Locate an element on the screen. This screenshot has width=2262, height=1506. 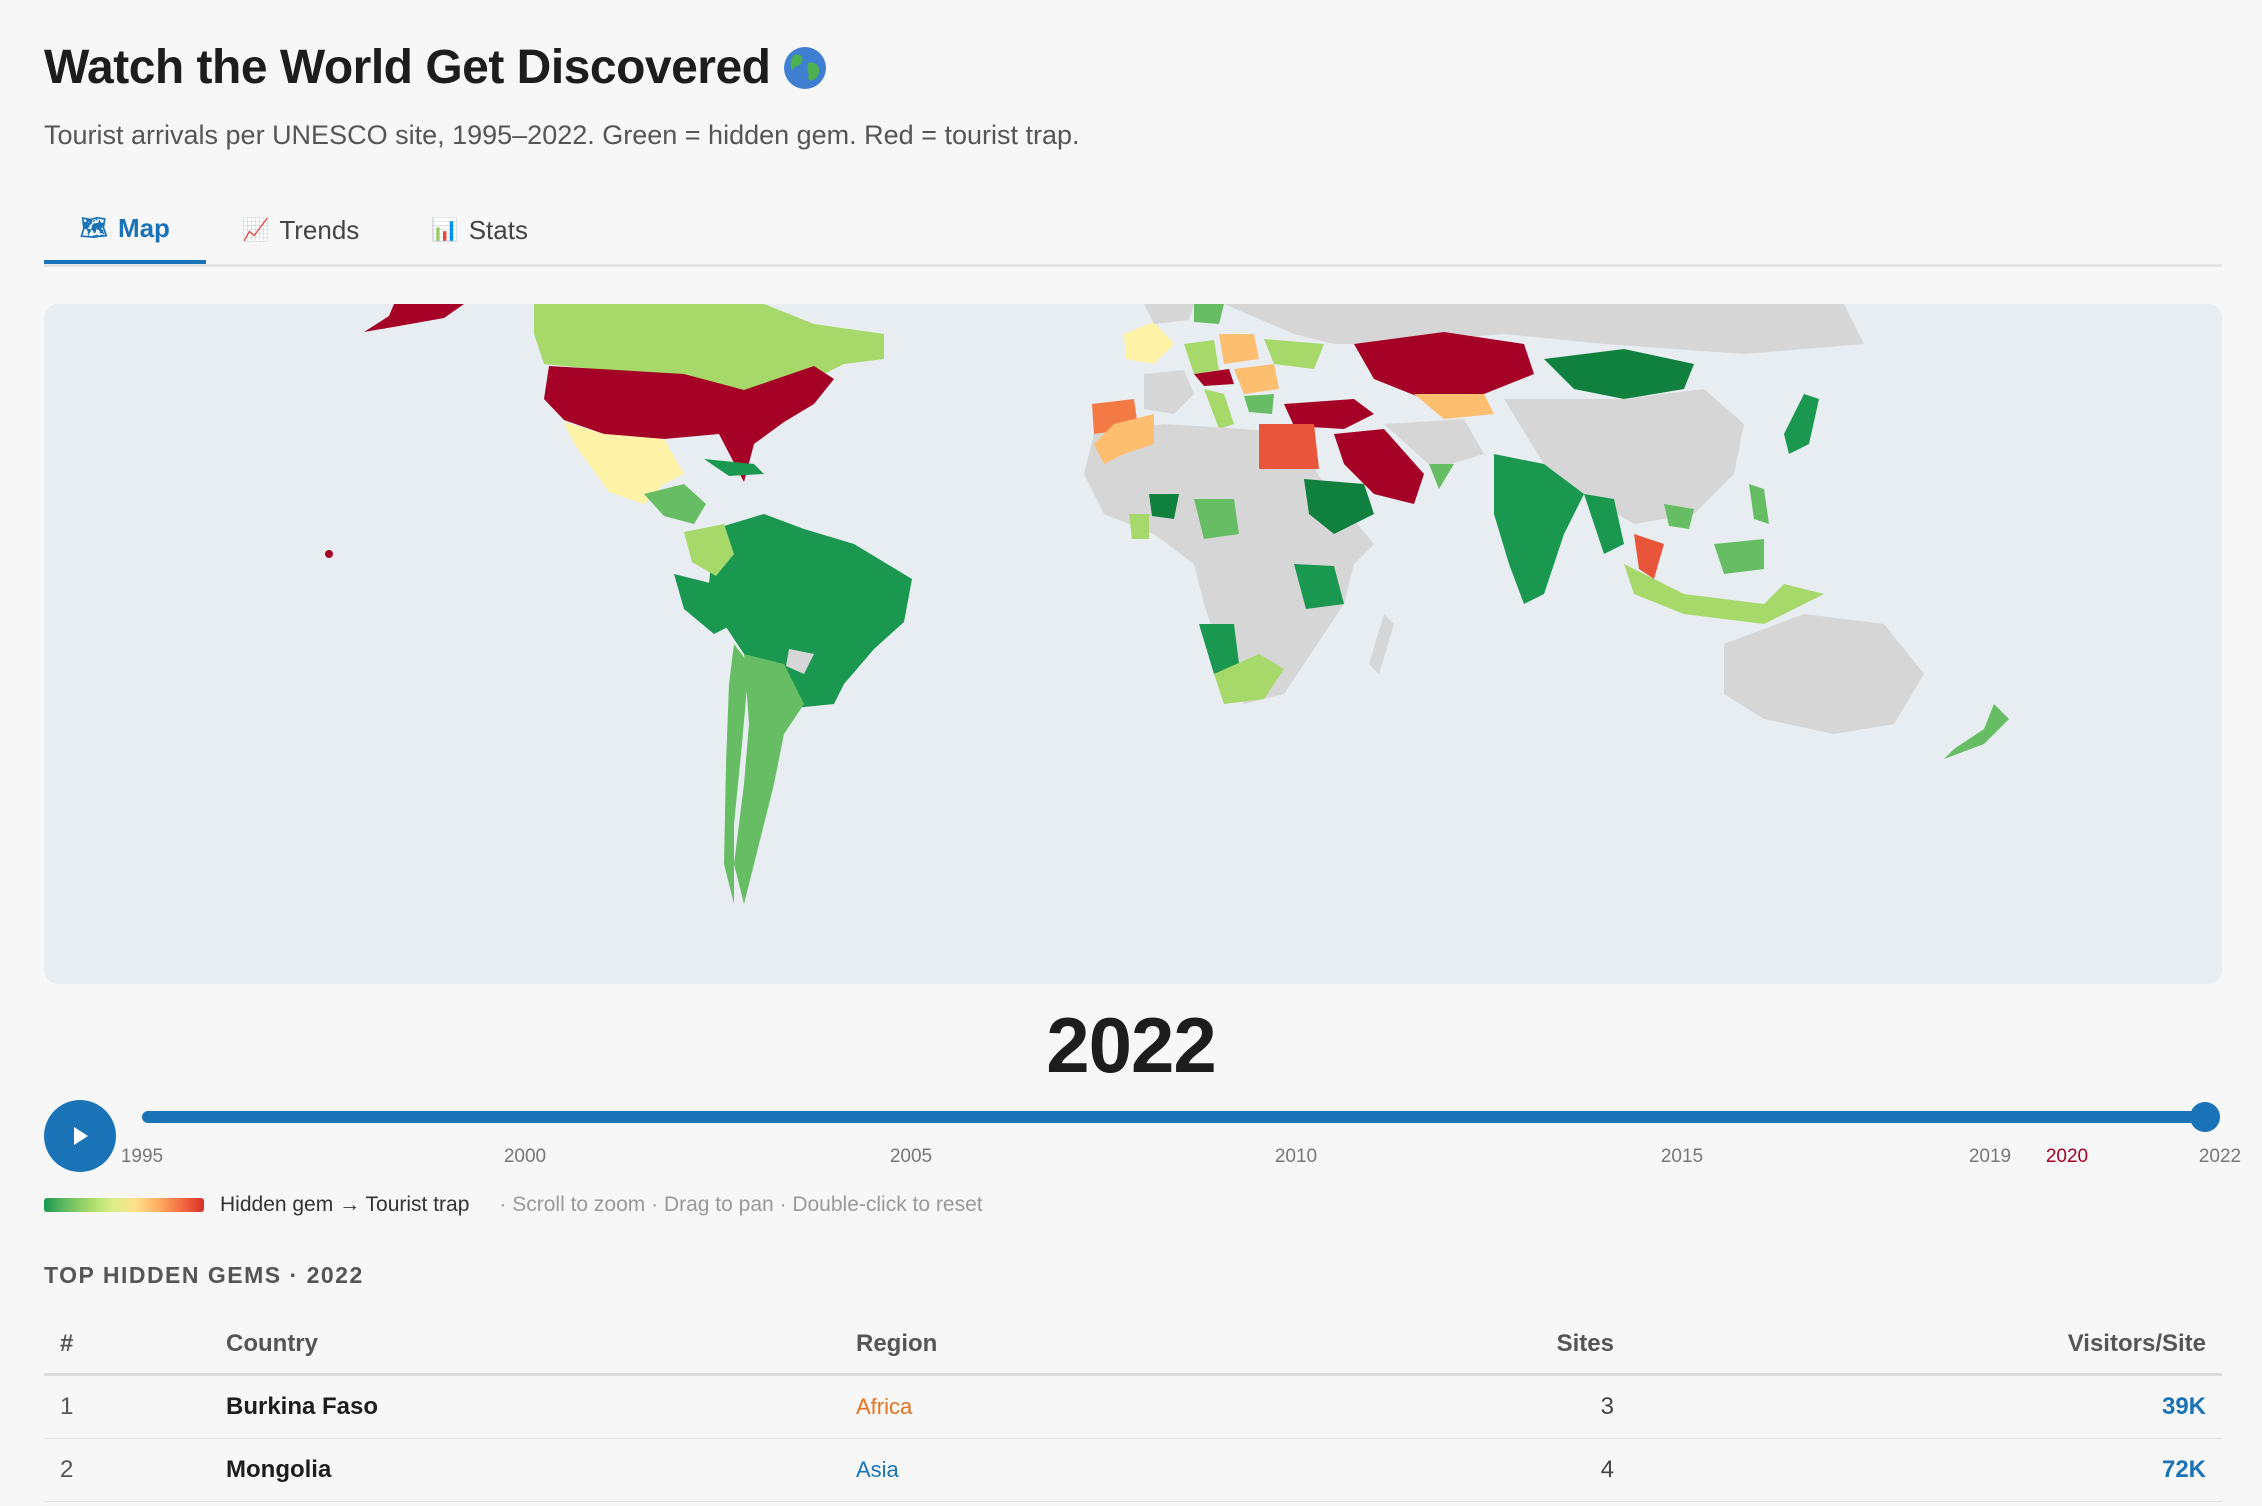
country-hawaii is located at coordinates (329, 554).